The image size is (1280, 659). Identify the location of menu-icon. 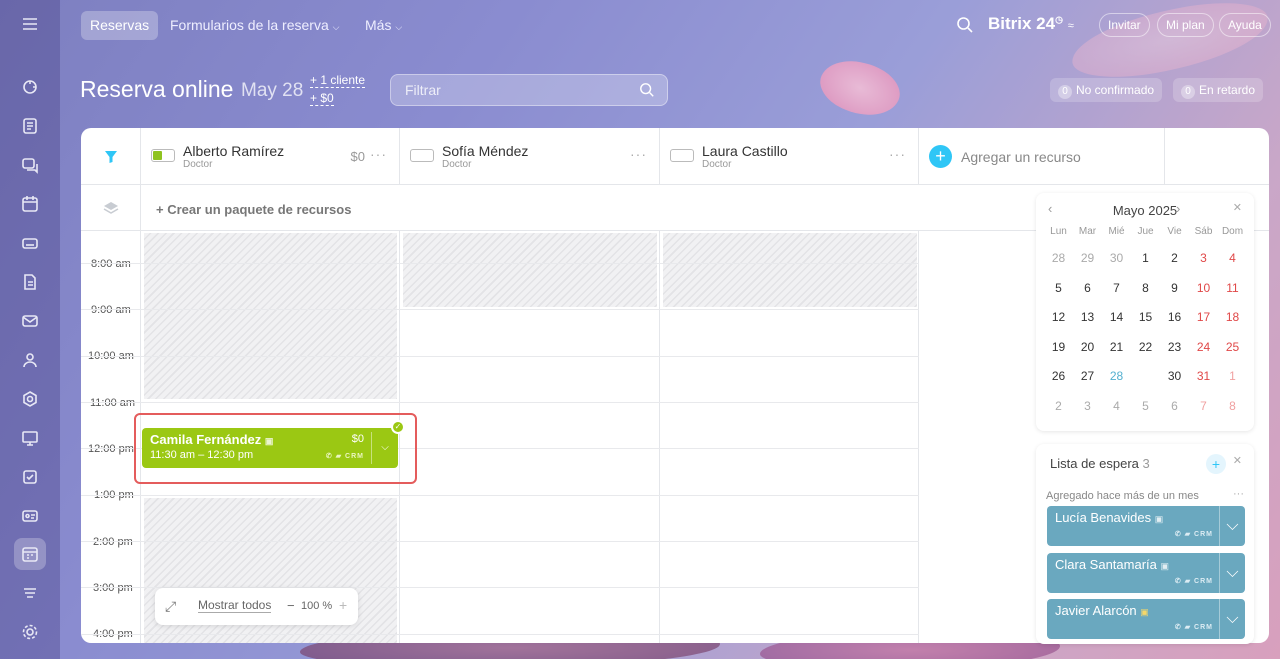
(30, 24).